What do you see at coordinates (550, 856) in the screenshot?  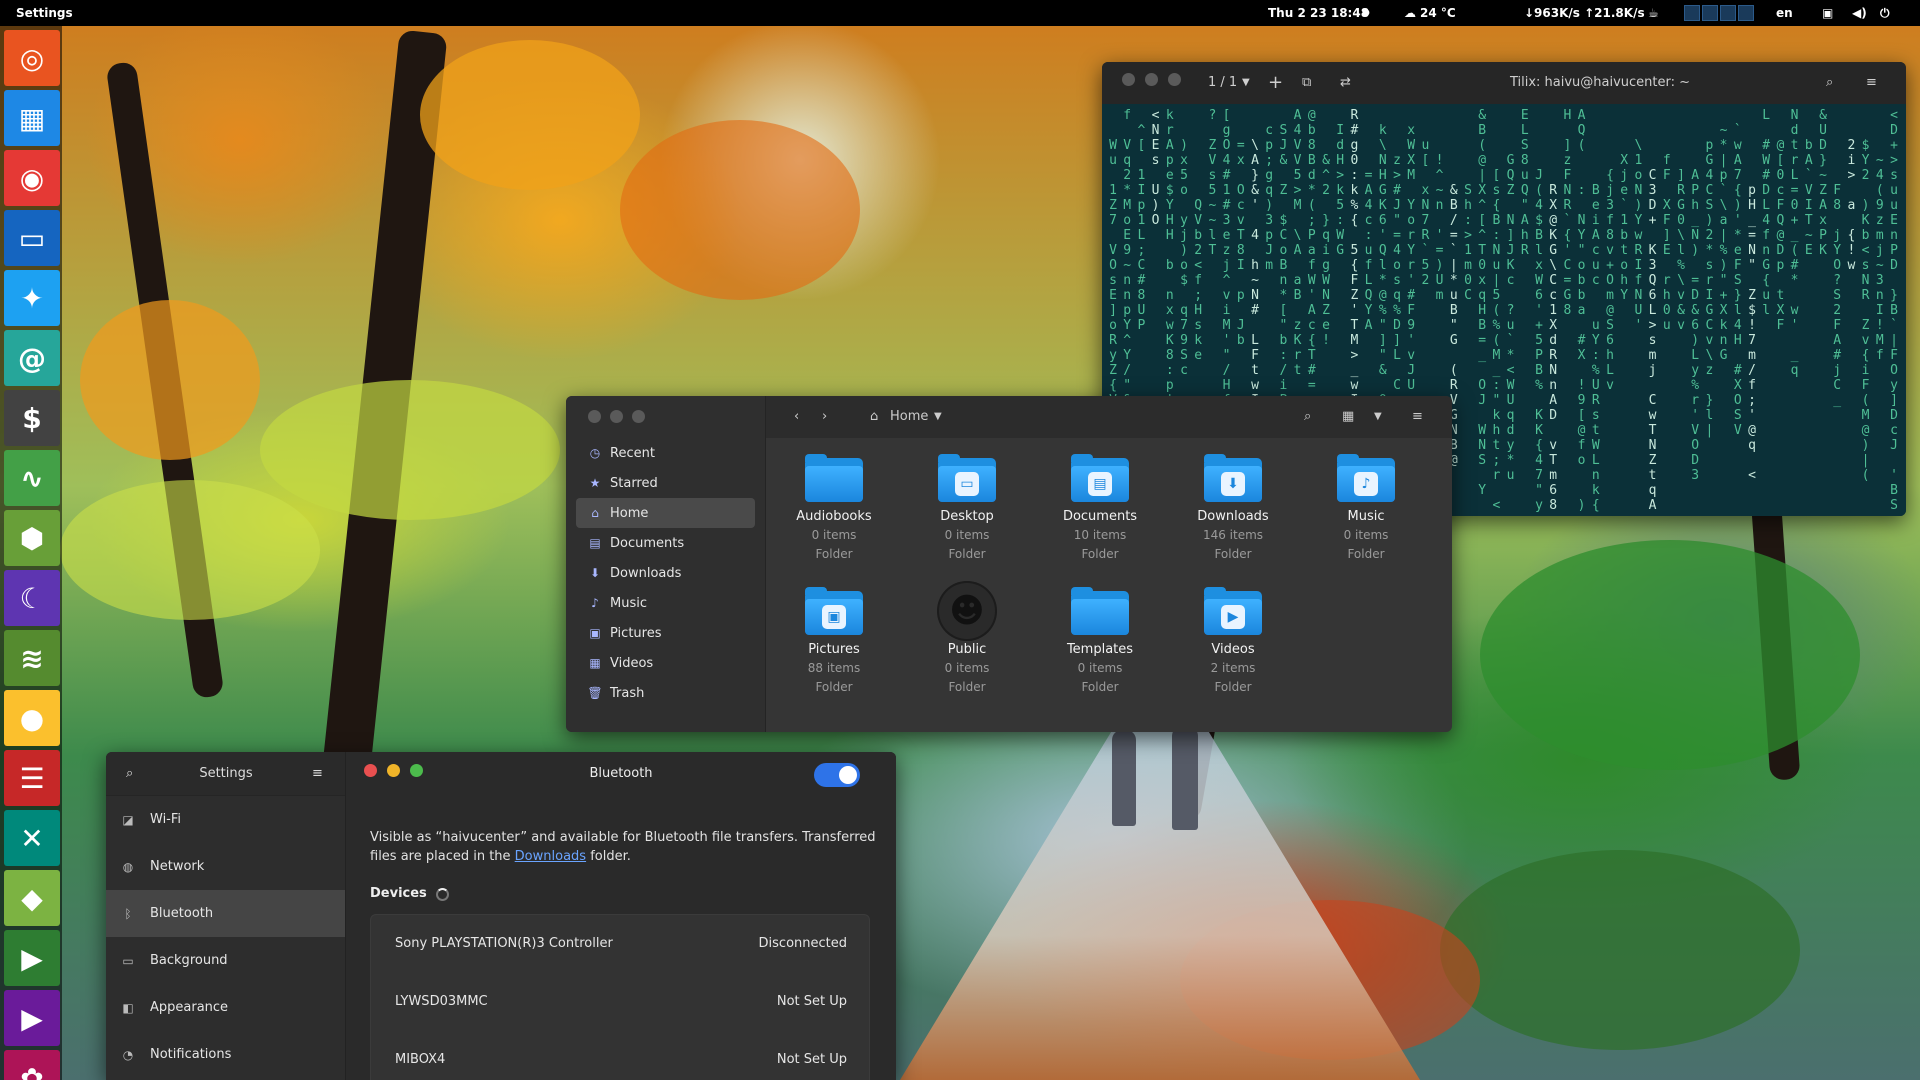 I see `downloads-link: Downloads` at bounding box center [550, 856].